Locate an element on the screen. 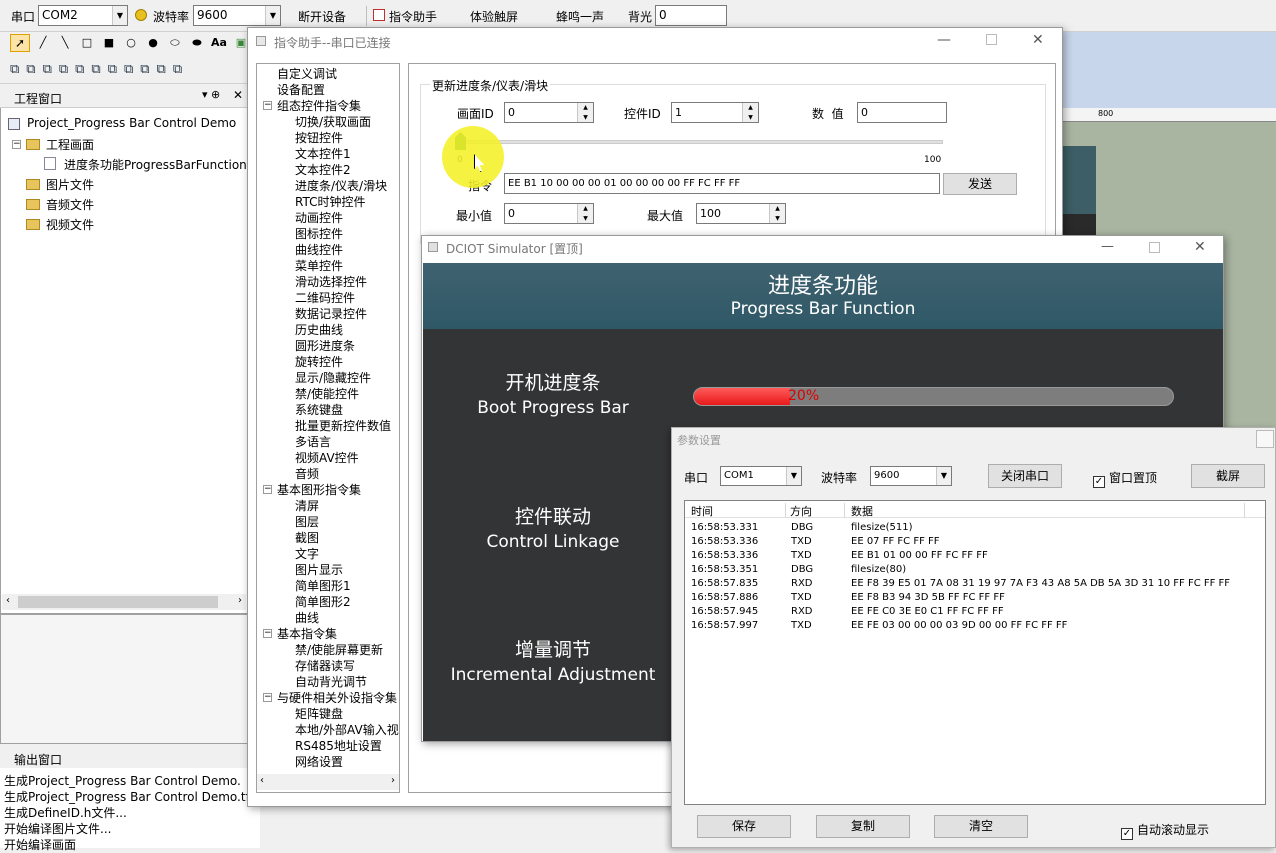 This screenshot has height=853, width=1276. close-port-button: 关闭串口 is located at coordinates (1025, 476).